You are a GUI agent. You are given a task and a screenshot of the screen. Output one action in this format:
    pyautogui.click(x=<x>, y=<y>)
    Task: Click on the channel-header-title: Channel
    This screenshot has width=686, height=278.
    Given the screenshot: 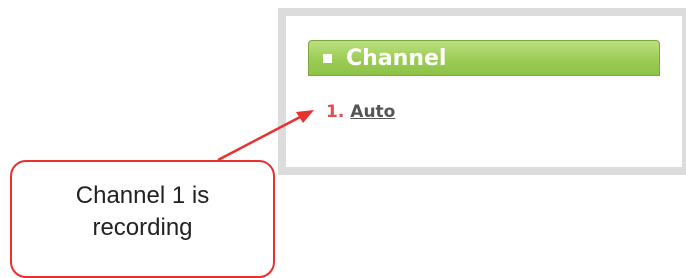 What is the action you would take?
    pyautogui.click(x=396, y=58)
    